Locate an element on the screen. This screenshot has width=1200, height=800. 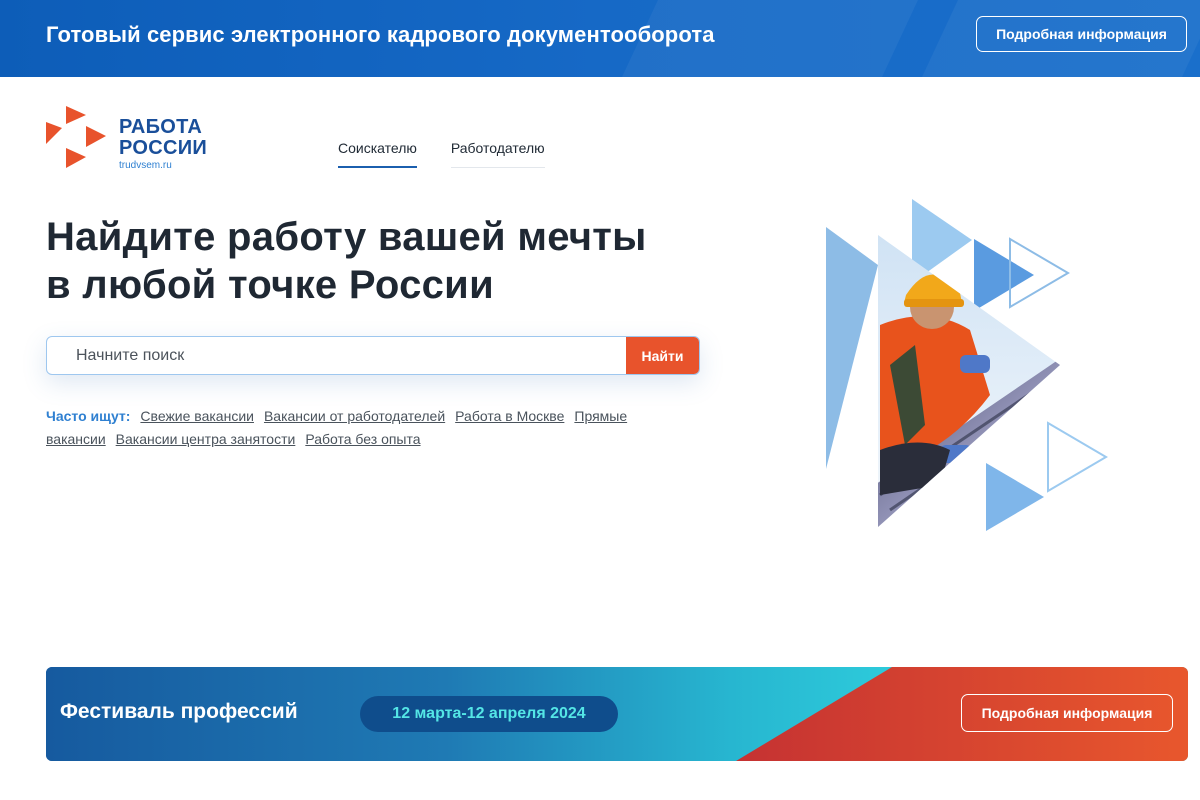
popular-link-employment-center: Вакансии центра занятости is located at coordinates (206, 439).